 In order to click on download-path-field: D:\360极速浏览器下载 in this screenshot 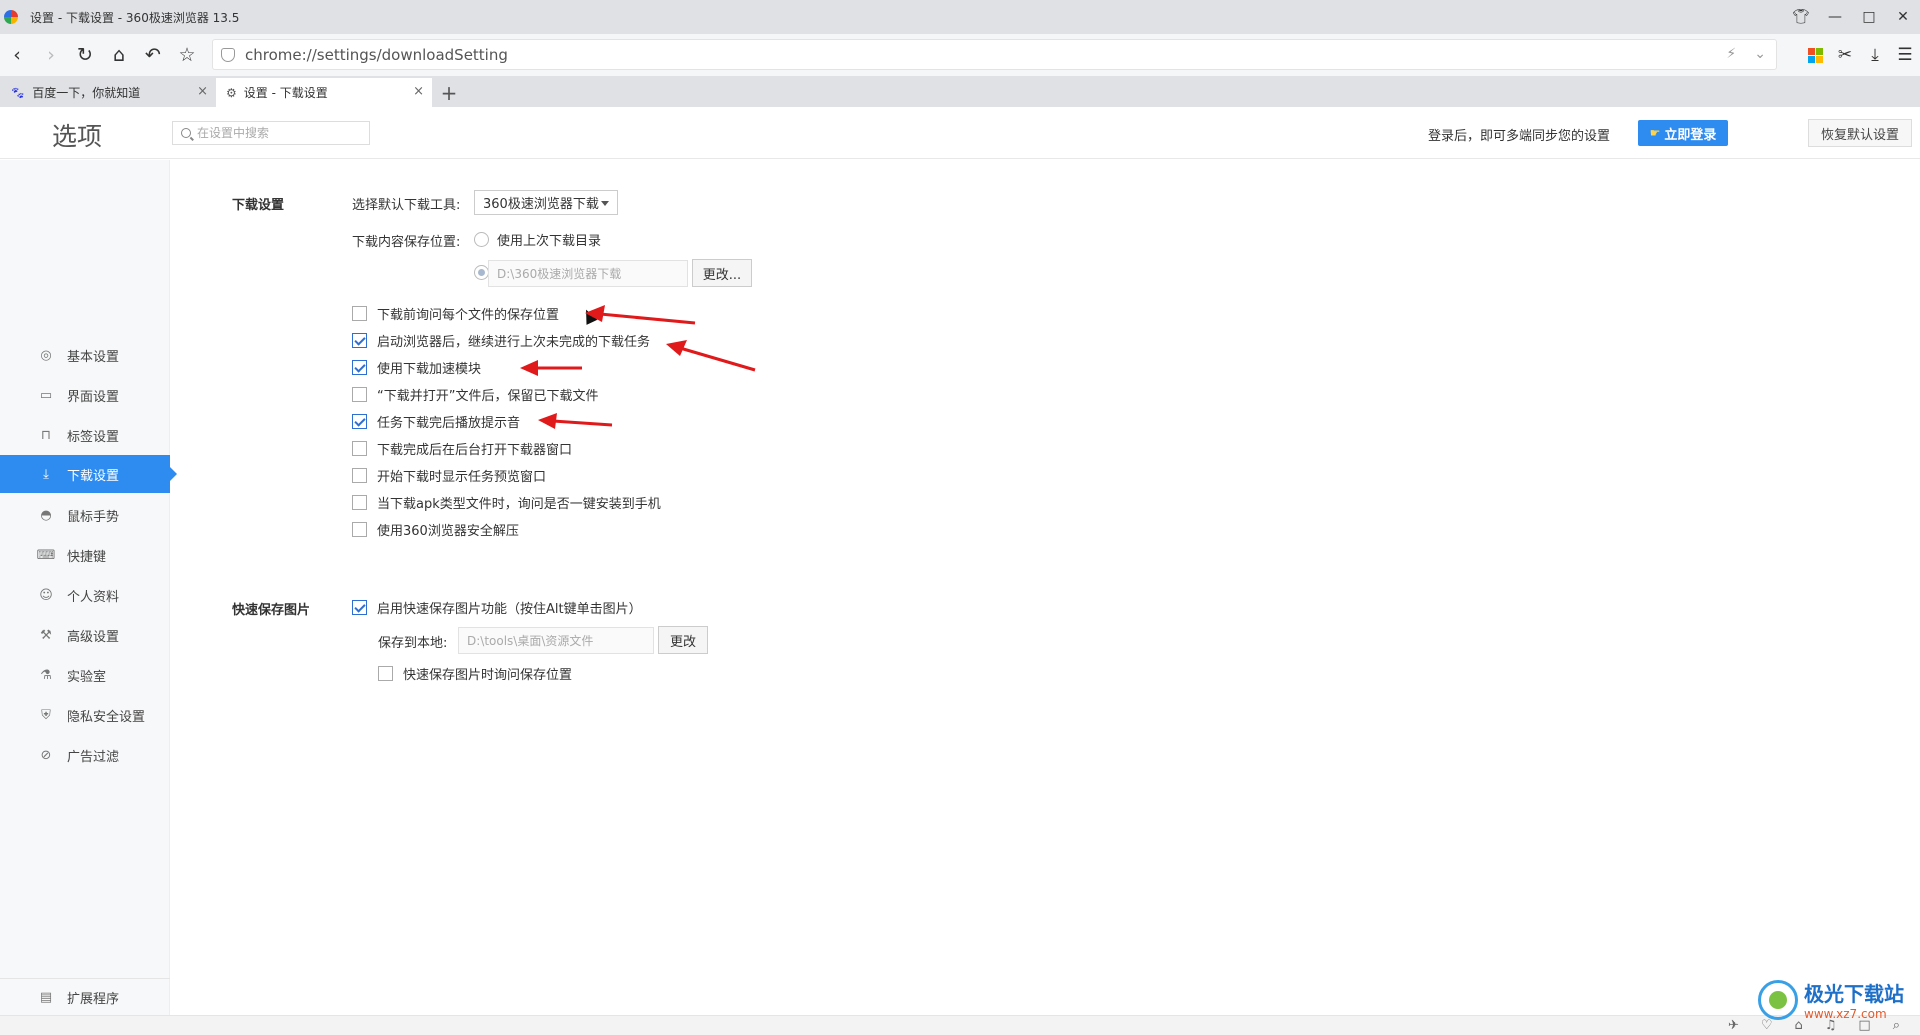, I will do `click(588, 273)`.